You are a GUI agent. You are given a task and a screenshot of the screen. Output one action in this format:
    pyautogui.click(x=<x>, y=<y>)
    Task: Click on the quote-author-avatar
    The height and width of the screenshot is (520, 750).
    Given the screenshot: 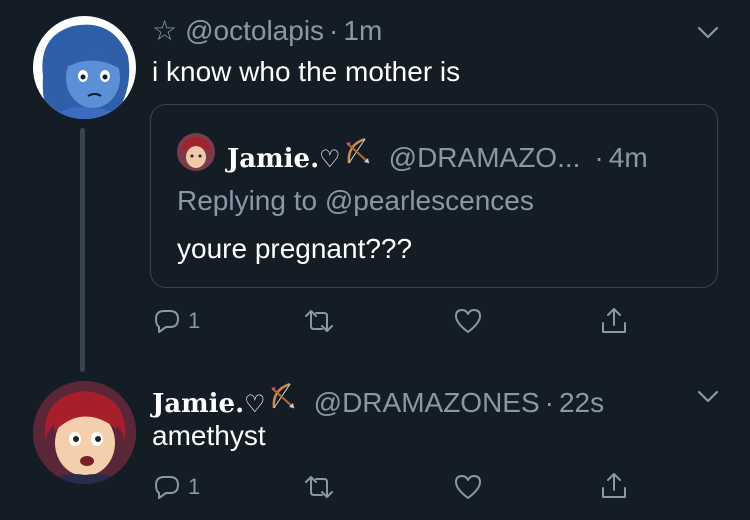 What is the action you would take?
    pyautogui.click(x=196, y=152)
    